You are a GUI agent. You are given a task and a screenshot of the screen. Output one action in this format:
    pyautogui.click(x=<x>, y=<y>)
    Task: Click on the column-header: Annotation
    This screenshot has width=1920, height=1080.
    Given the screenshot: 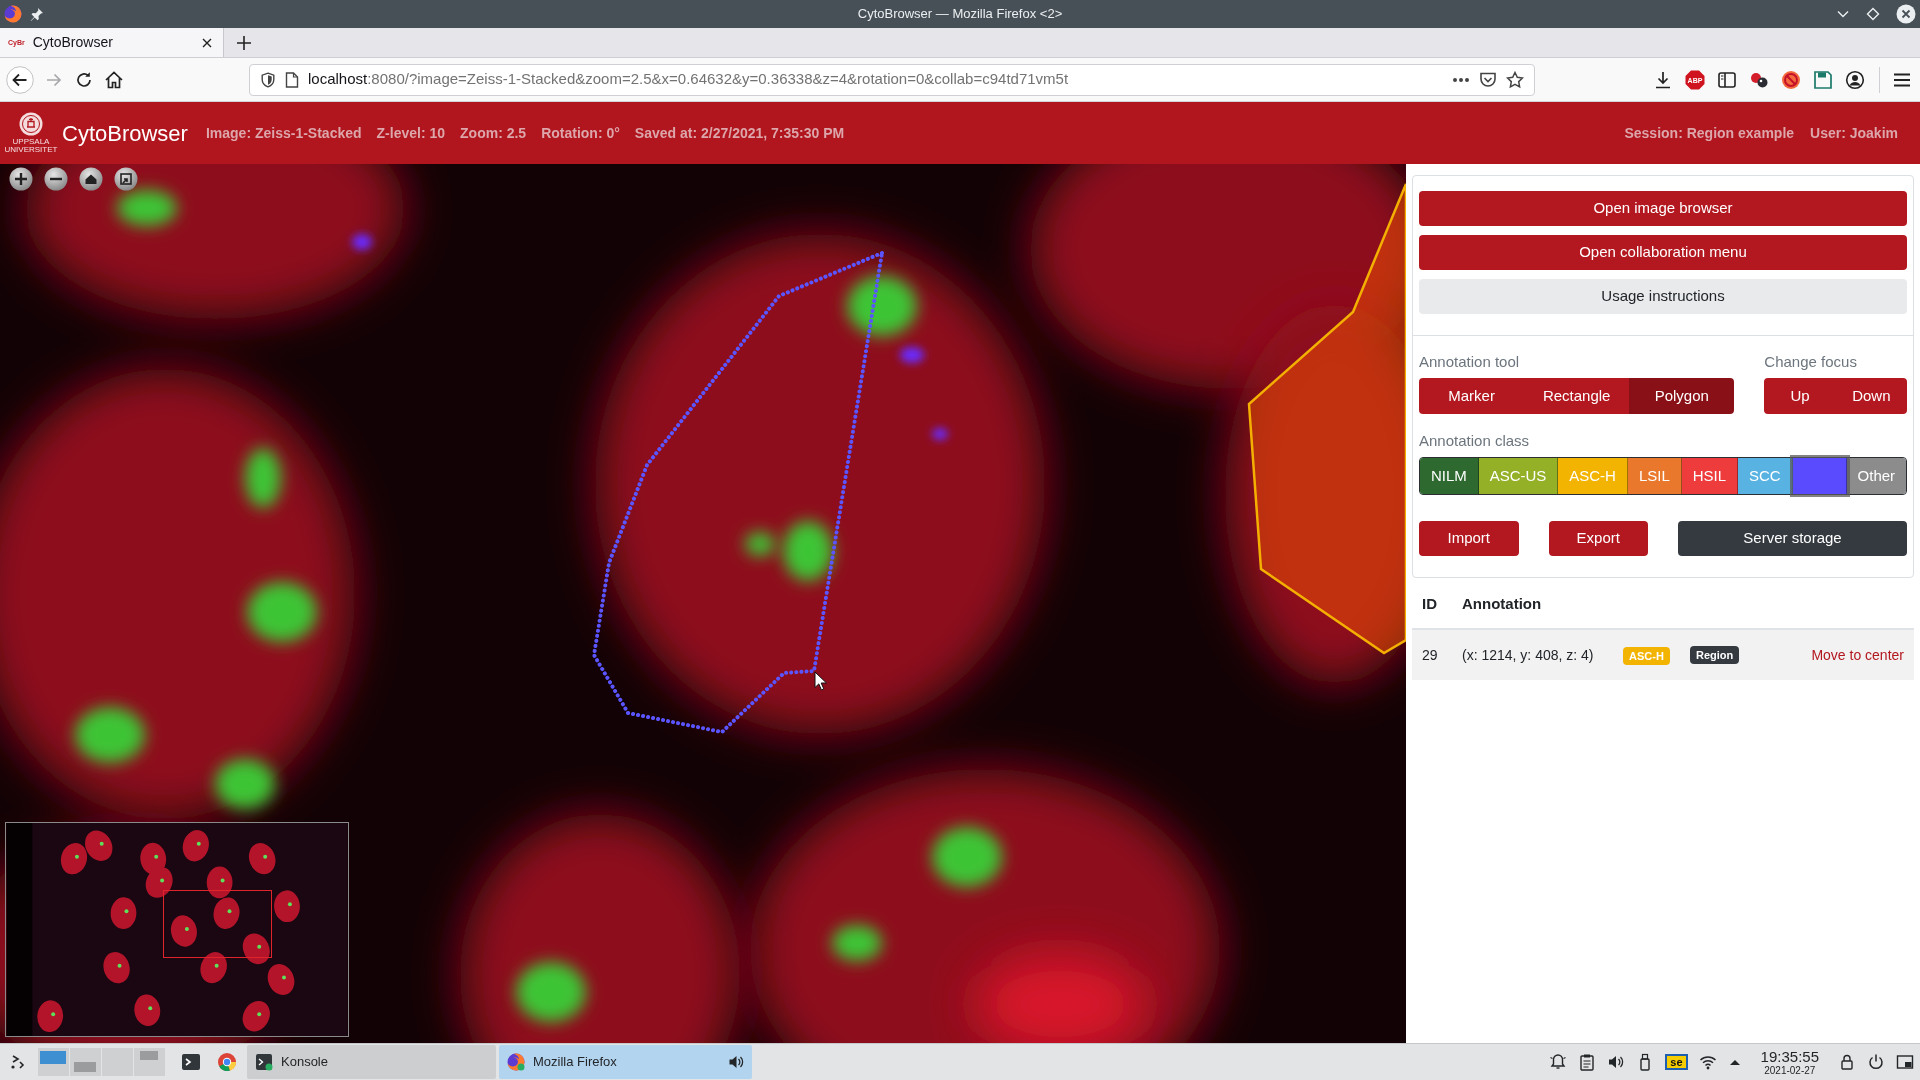 What is the action you would take?
    pyautogui.click(x=1502, y=603)
    